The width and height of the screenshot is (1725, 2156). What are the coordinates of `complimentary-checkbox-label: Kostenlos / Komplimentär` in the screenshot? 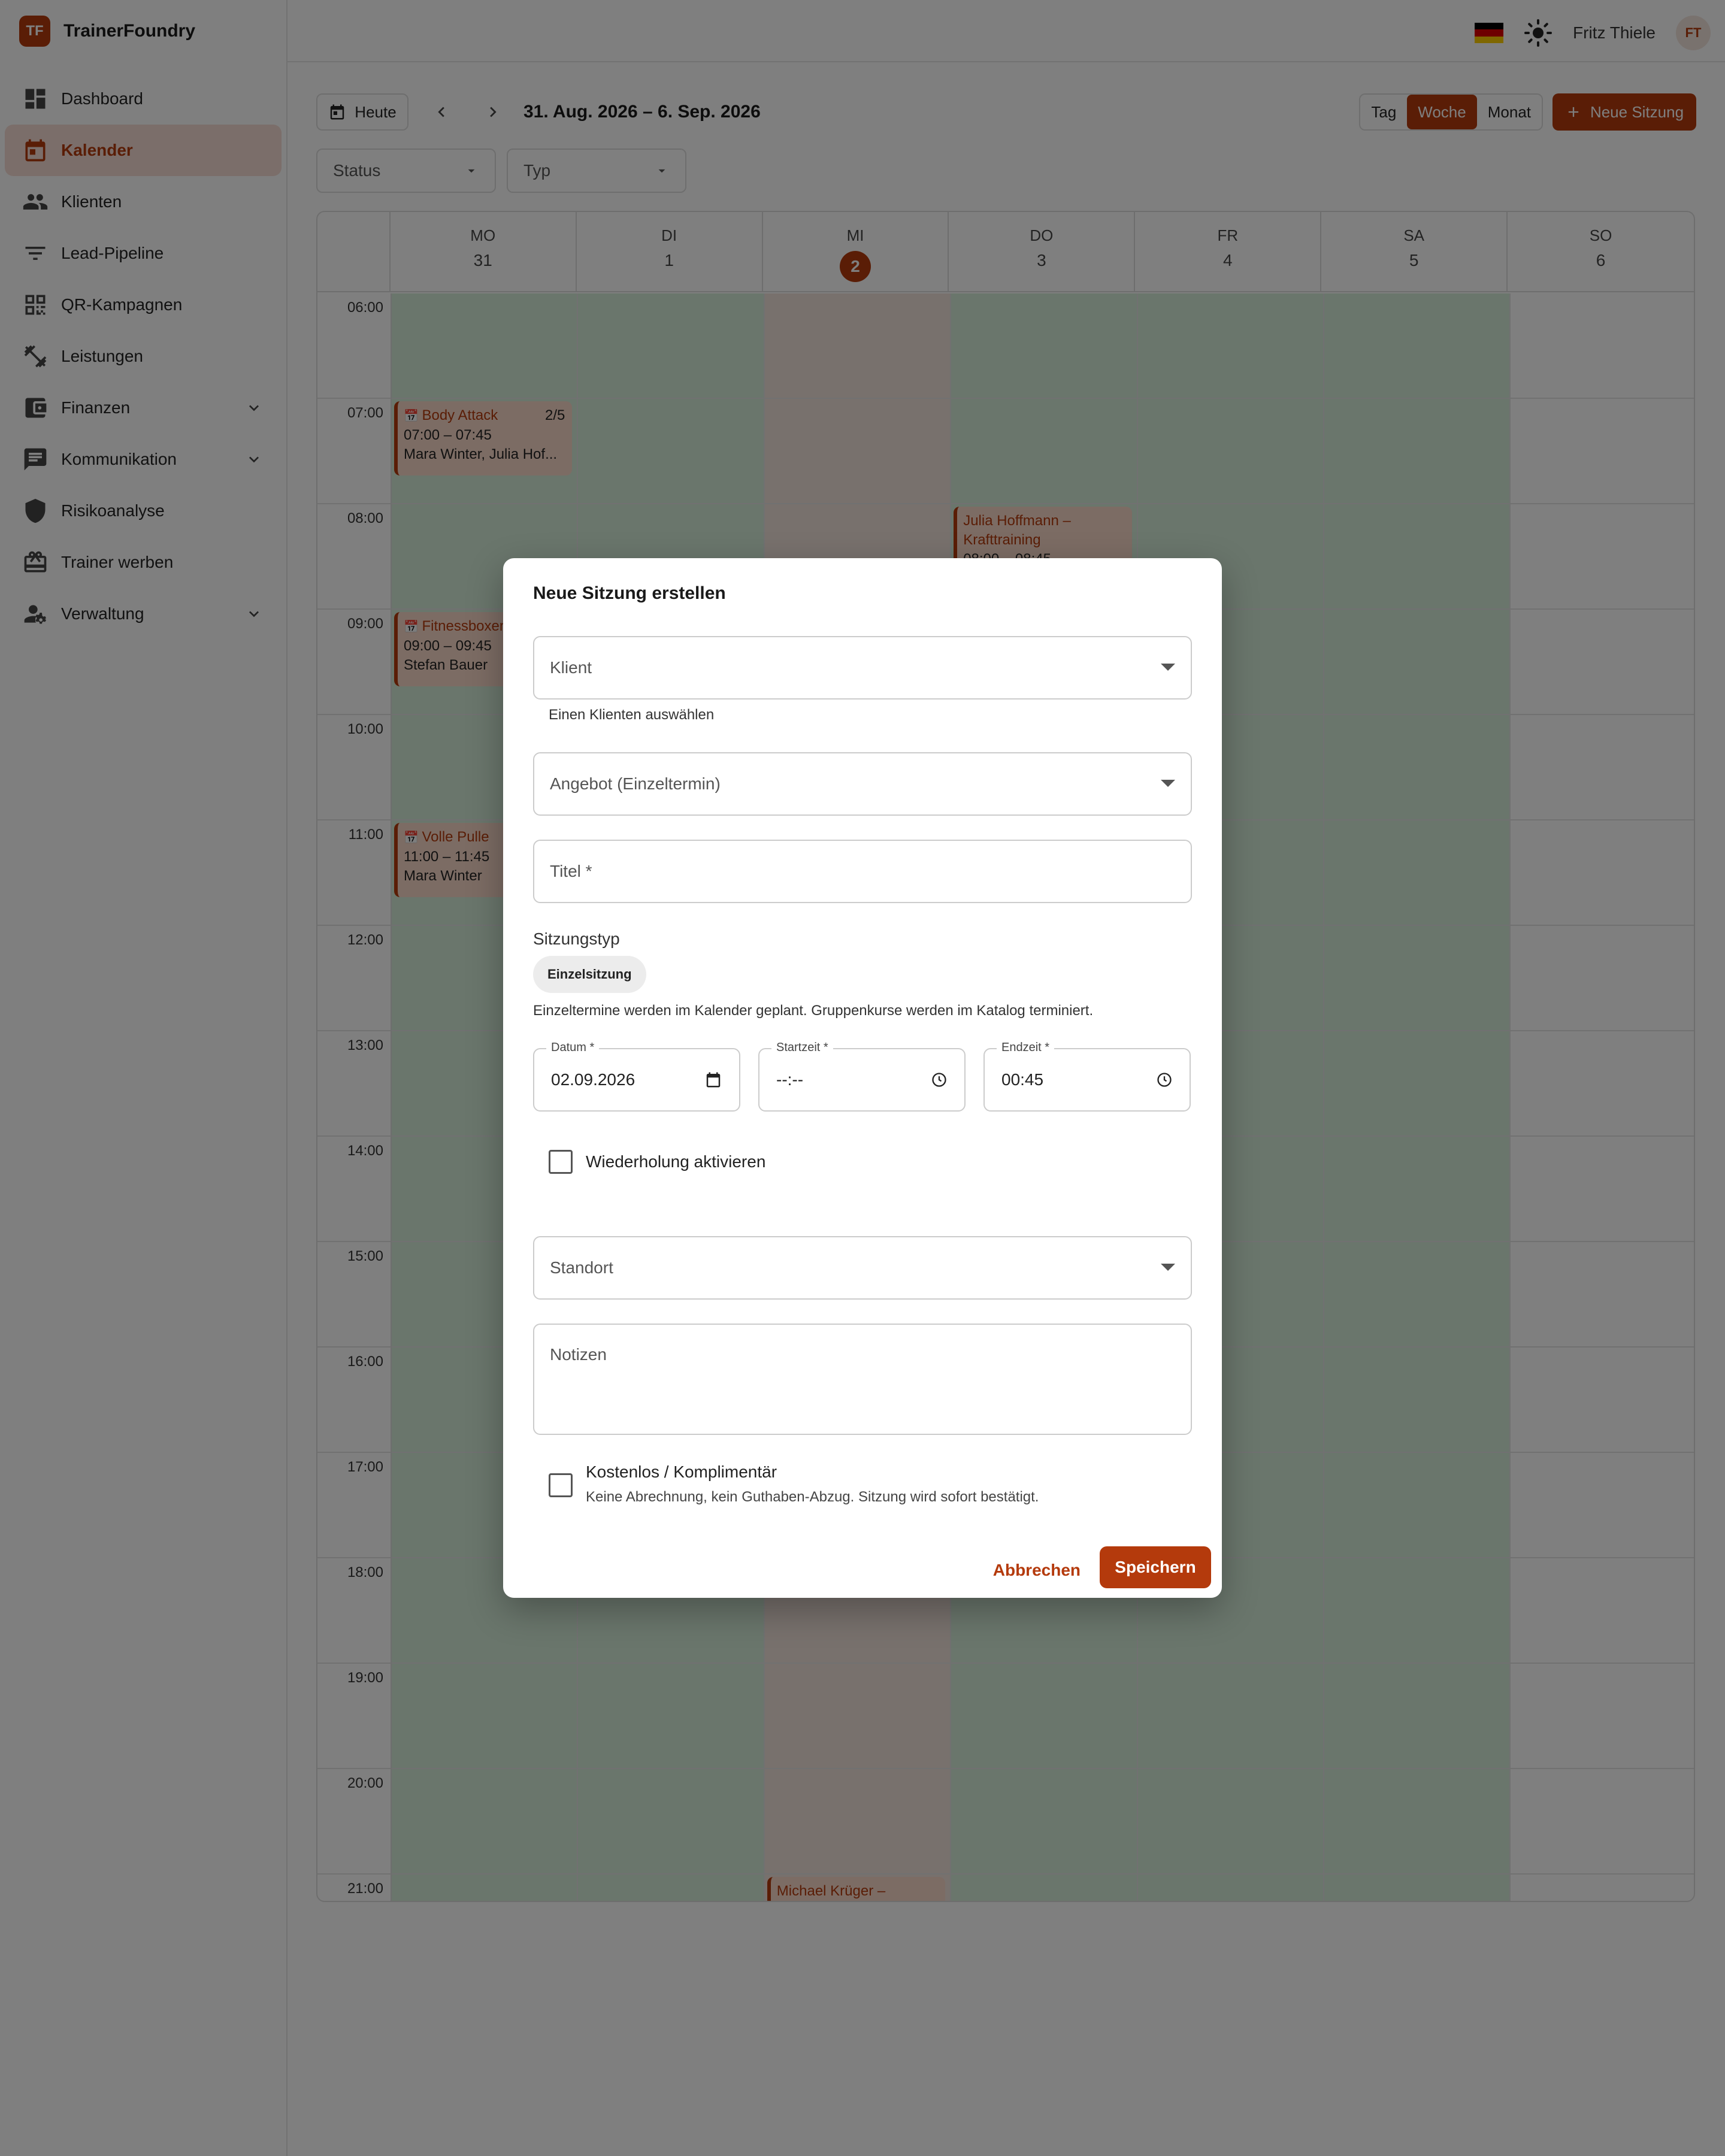 It's located at (681, 1472).